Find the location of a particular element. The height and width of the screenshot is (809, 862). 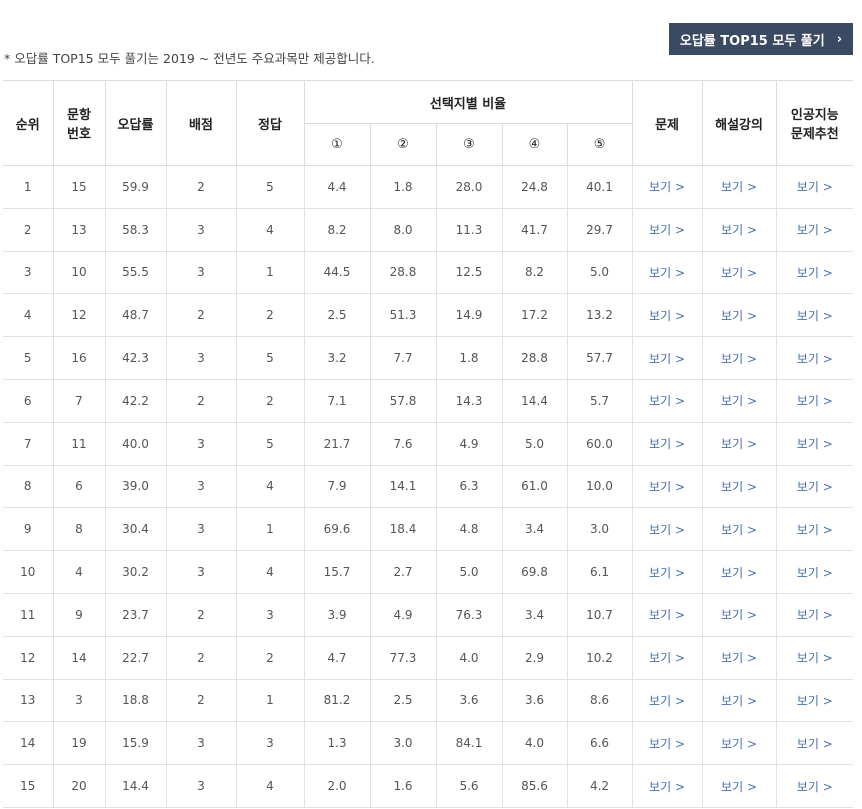

rank-cell: 3 is located at coordinates (28, 272).